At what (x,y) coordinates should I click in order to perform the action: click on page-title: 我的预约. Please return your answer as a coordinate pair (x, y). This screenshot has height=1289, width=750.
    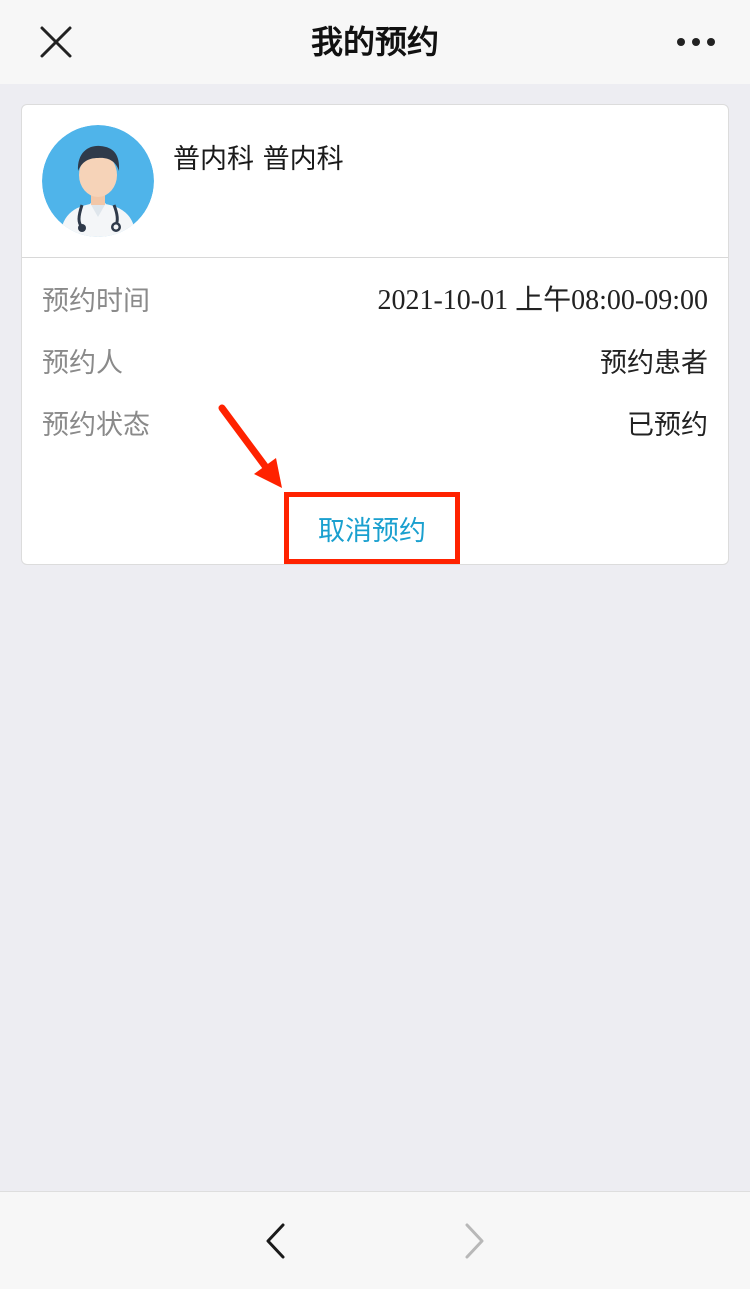
    Looking at the image, I should click on (374, 42).